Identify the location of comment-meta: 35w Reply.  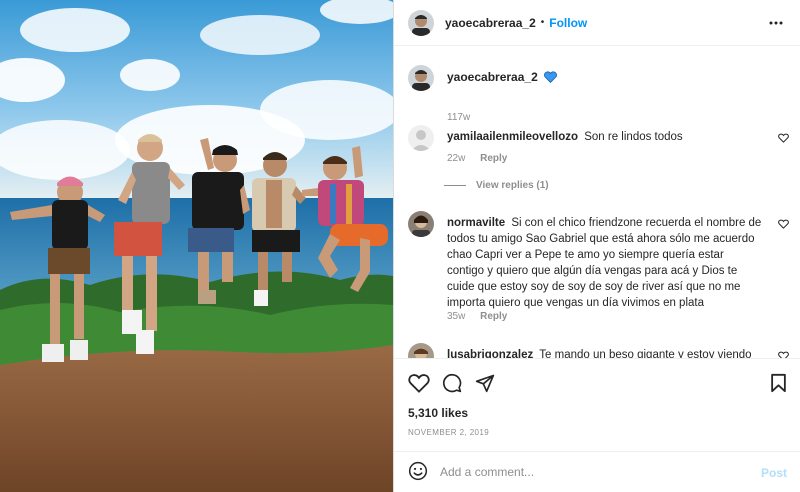
(477, 316).